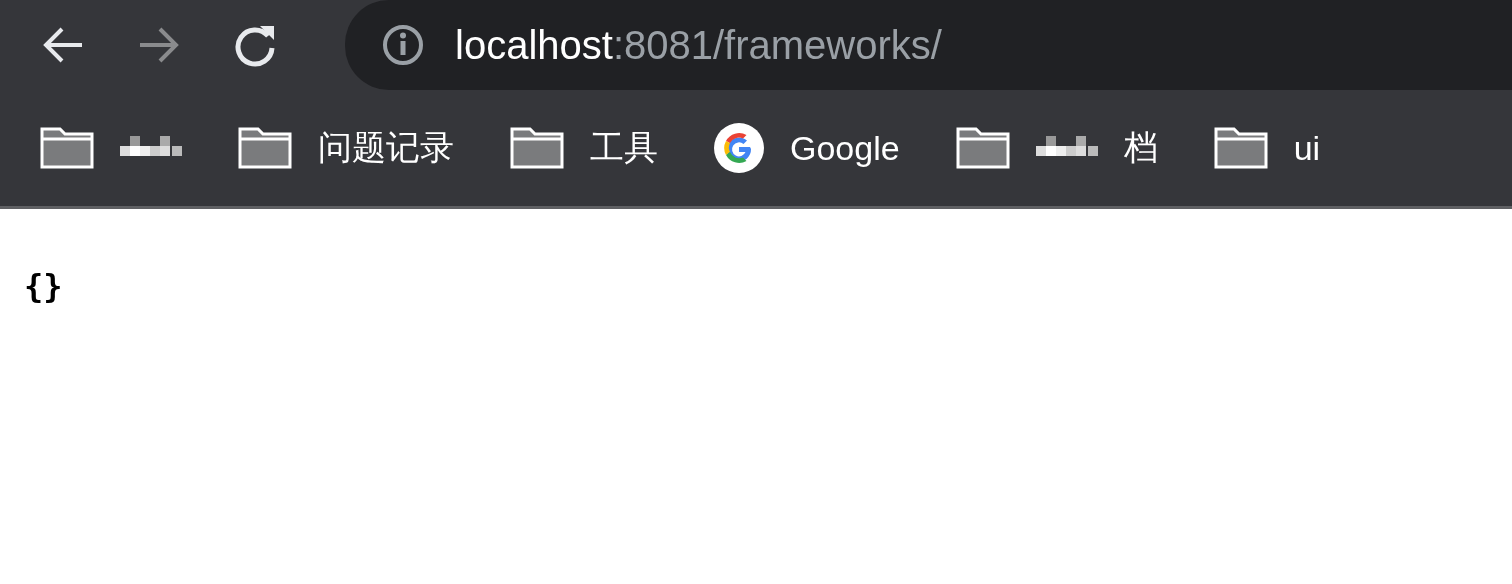  I want to click on bookmark: Google, so click(807, 148).